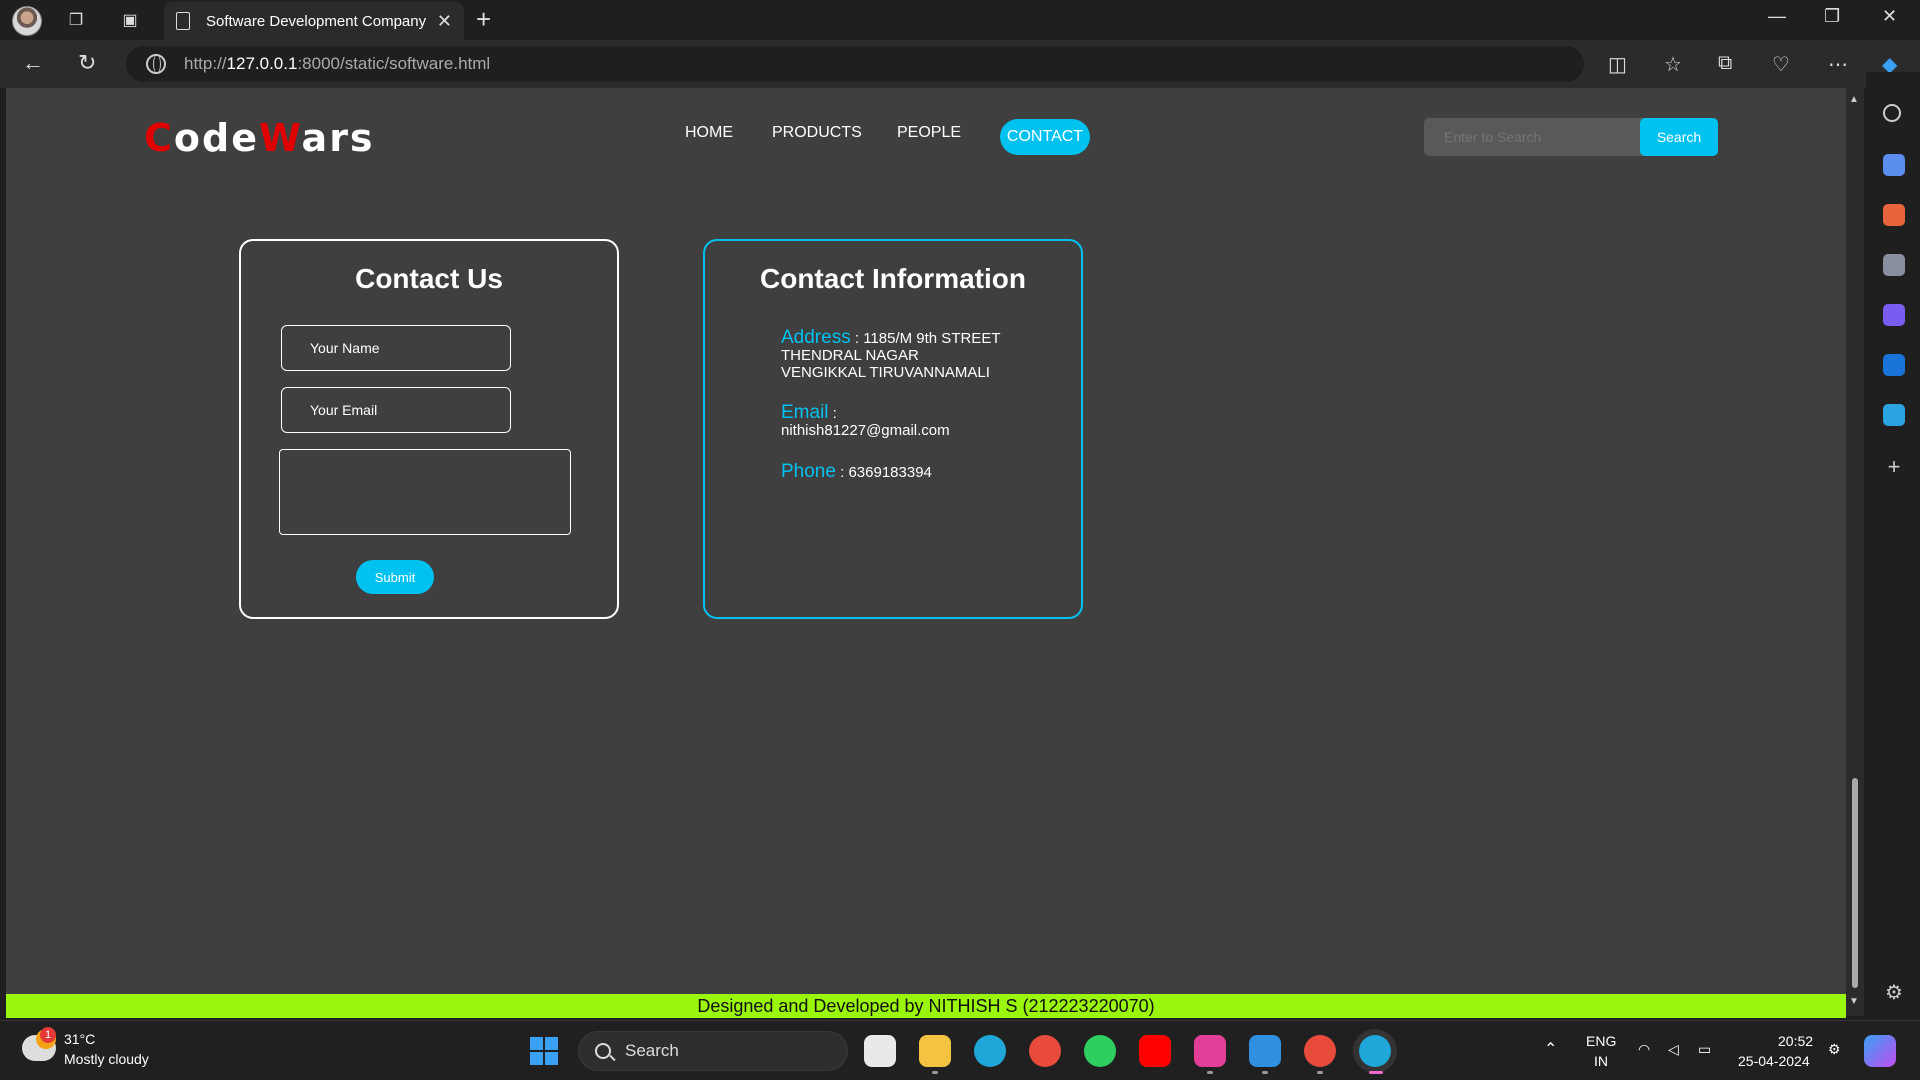 This screenshot has height=1080, width=1920. Describe the element at coordinates (893, 278) in the screenshot. I see `contact-info-title: Contact Information` at that location.